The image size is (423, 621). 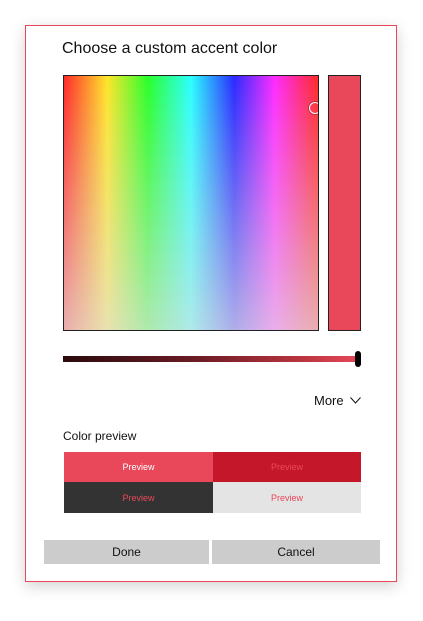 I want to click on selected-color-swatch, so click(x=344, y=203).